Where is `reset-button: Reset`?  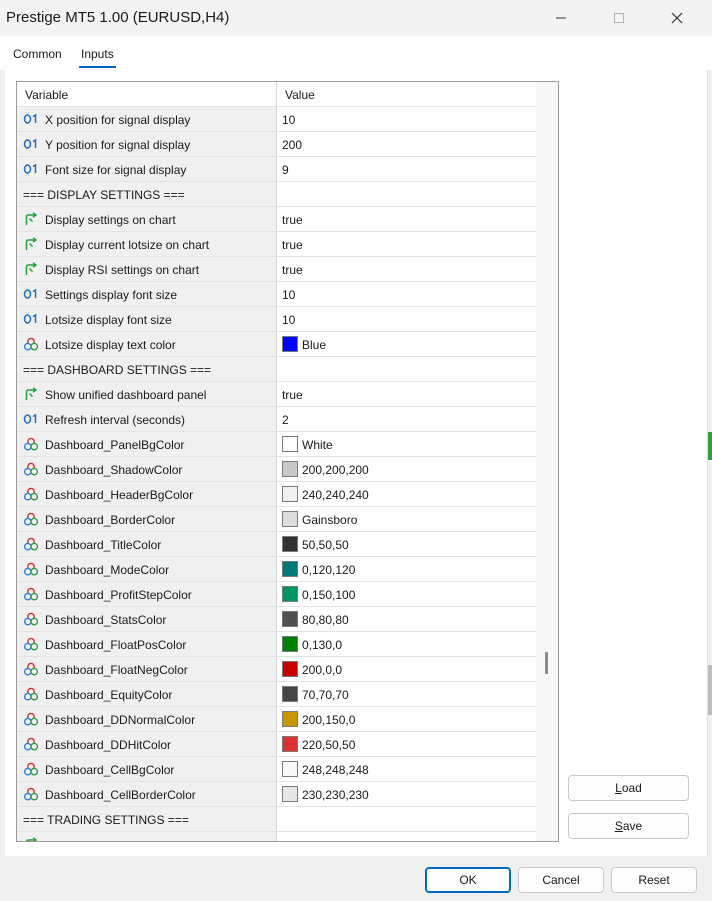 reset-button: Reset is located at coordinates (654, 880).